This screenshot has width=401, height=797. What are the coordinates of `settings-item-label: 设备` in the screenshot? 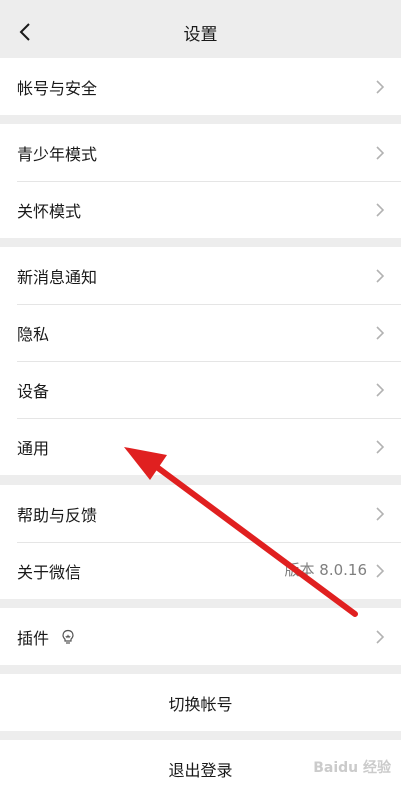 It's located at (33, 391).